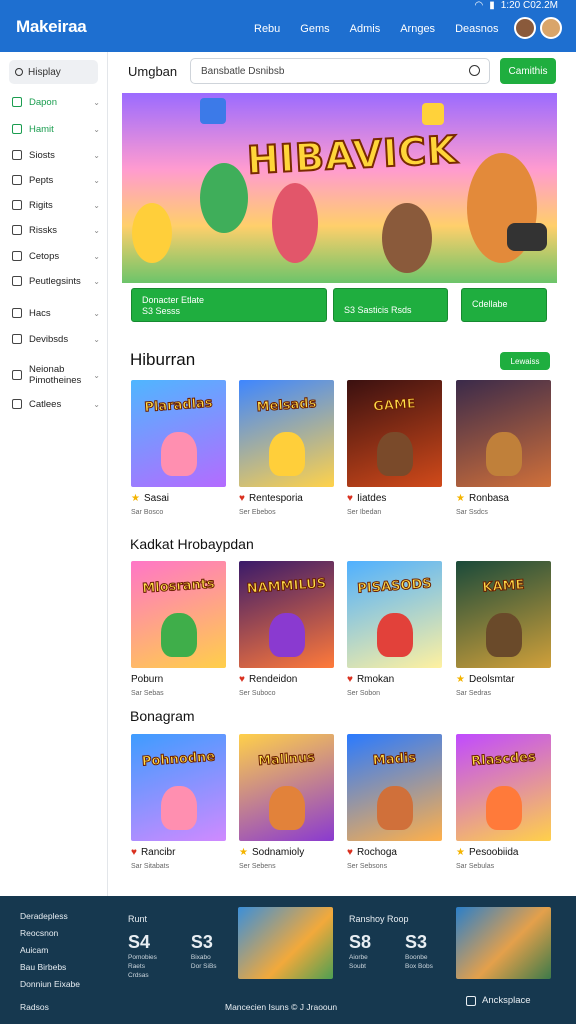 Image resolution: width=576 pixels, height=1024 pixels. I want to click on brand-logo: Makeiraa, so click(51, 27).